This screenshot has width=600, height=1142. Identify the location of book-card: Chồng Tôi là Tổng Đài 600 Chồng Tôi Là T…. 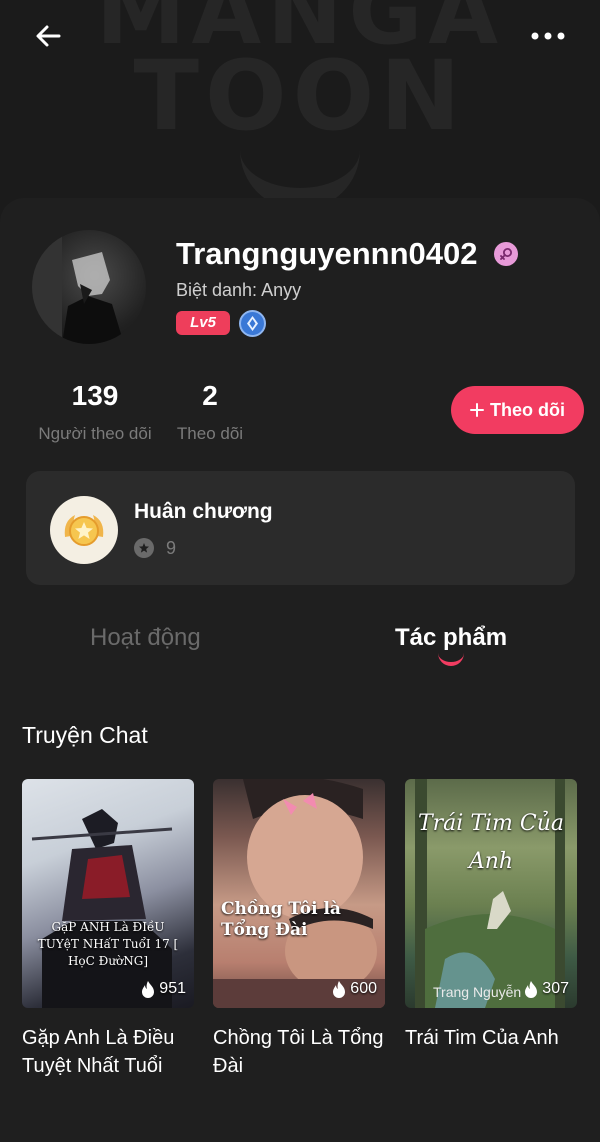
(299, 929).